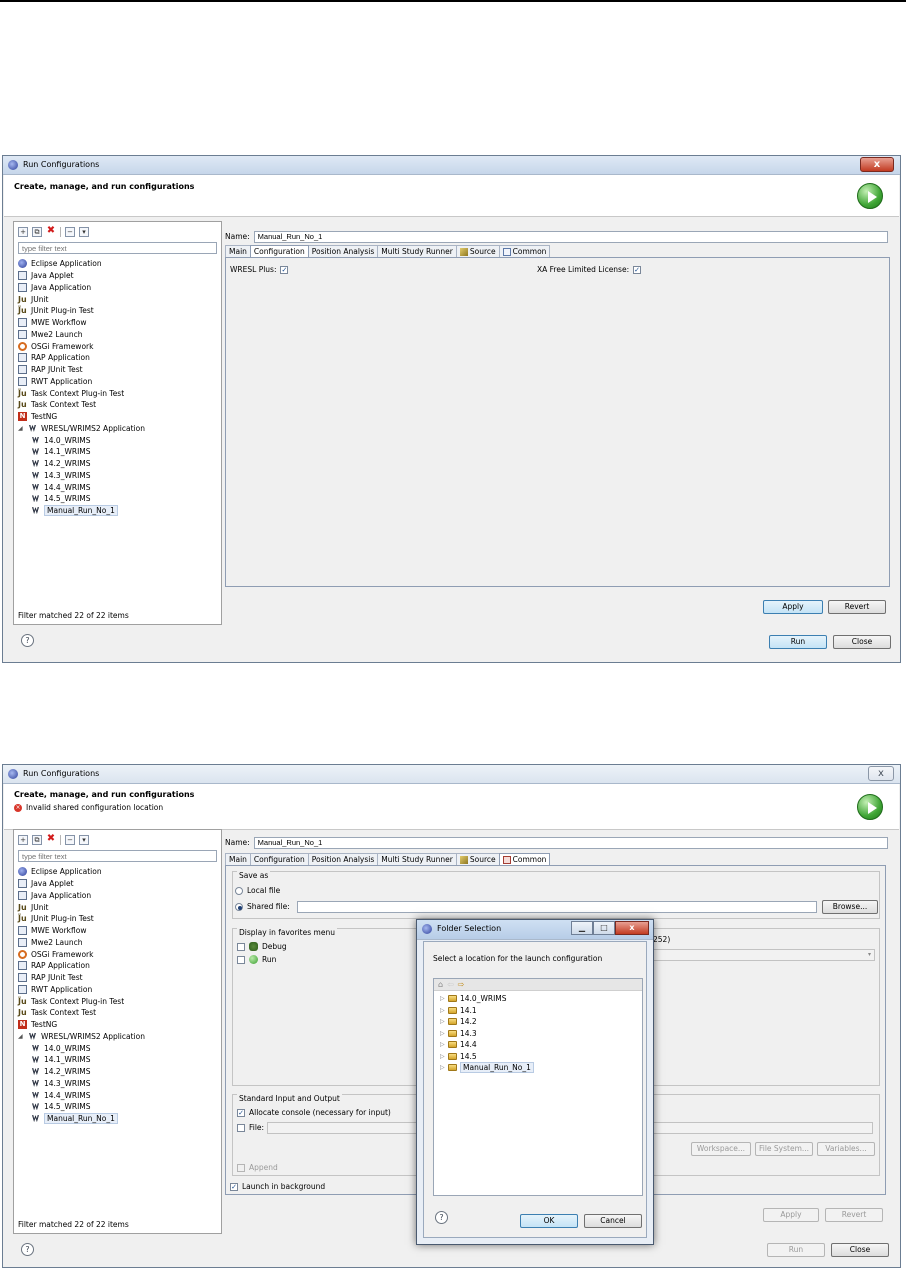  I want to click on append-option: Append, so click(257, 1167).